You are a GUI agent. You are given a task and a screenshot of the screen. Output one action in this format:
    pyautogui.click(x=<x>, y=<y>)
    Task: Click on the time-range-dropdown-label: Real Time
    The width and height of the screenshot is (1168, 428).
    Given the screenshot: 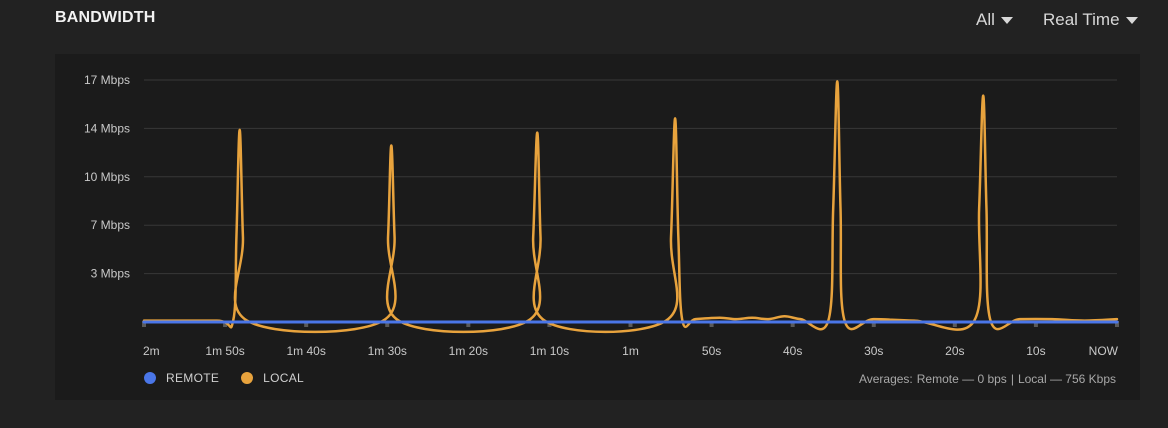 What is the action you would take?
    pyautogui.click(x=1081, y=19)
    